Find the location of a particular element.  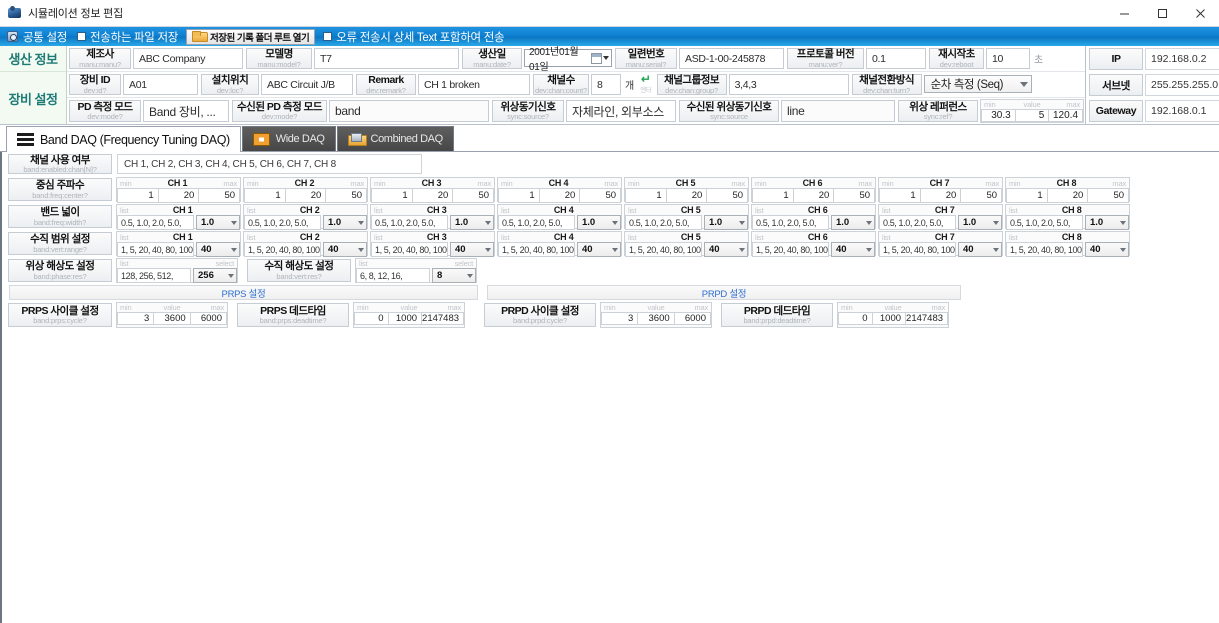

prpd-deadtime-min: 0 is located at coordinates (855, 318).